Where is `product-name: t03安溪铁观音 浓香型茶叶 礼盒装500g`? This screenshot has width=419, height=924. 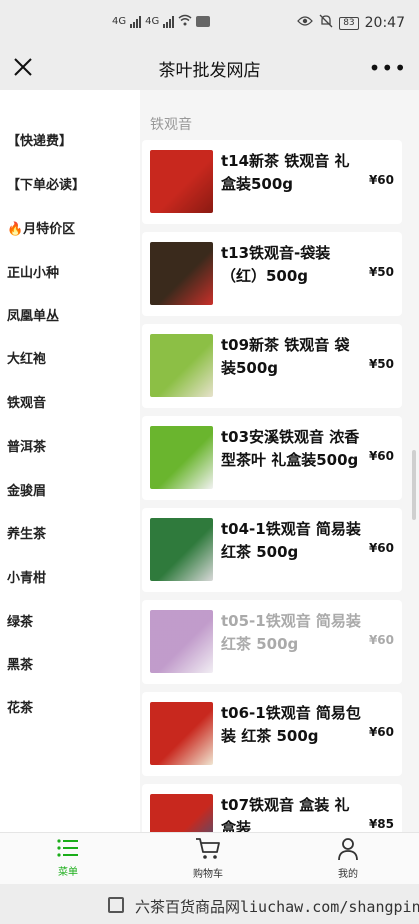 product-name: t03安溪铁观音 浓香型茶叶 礼盒装500g is located at coordinates (290, 448).